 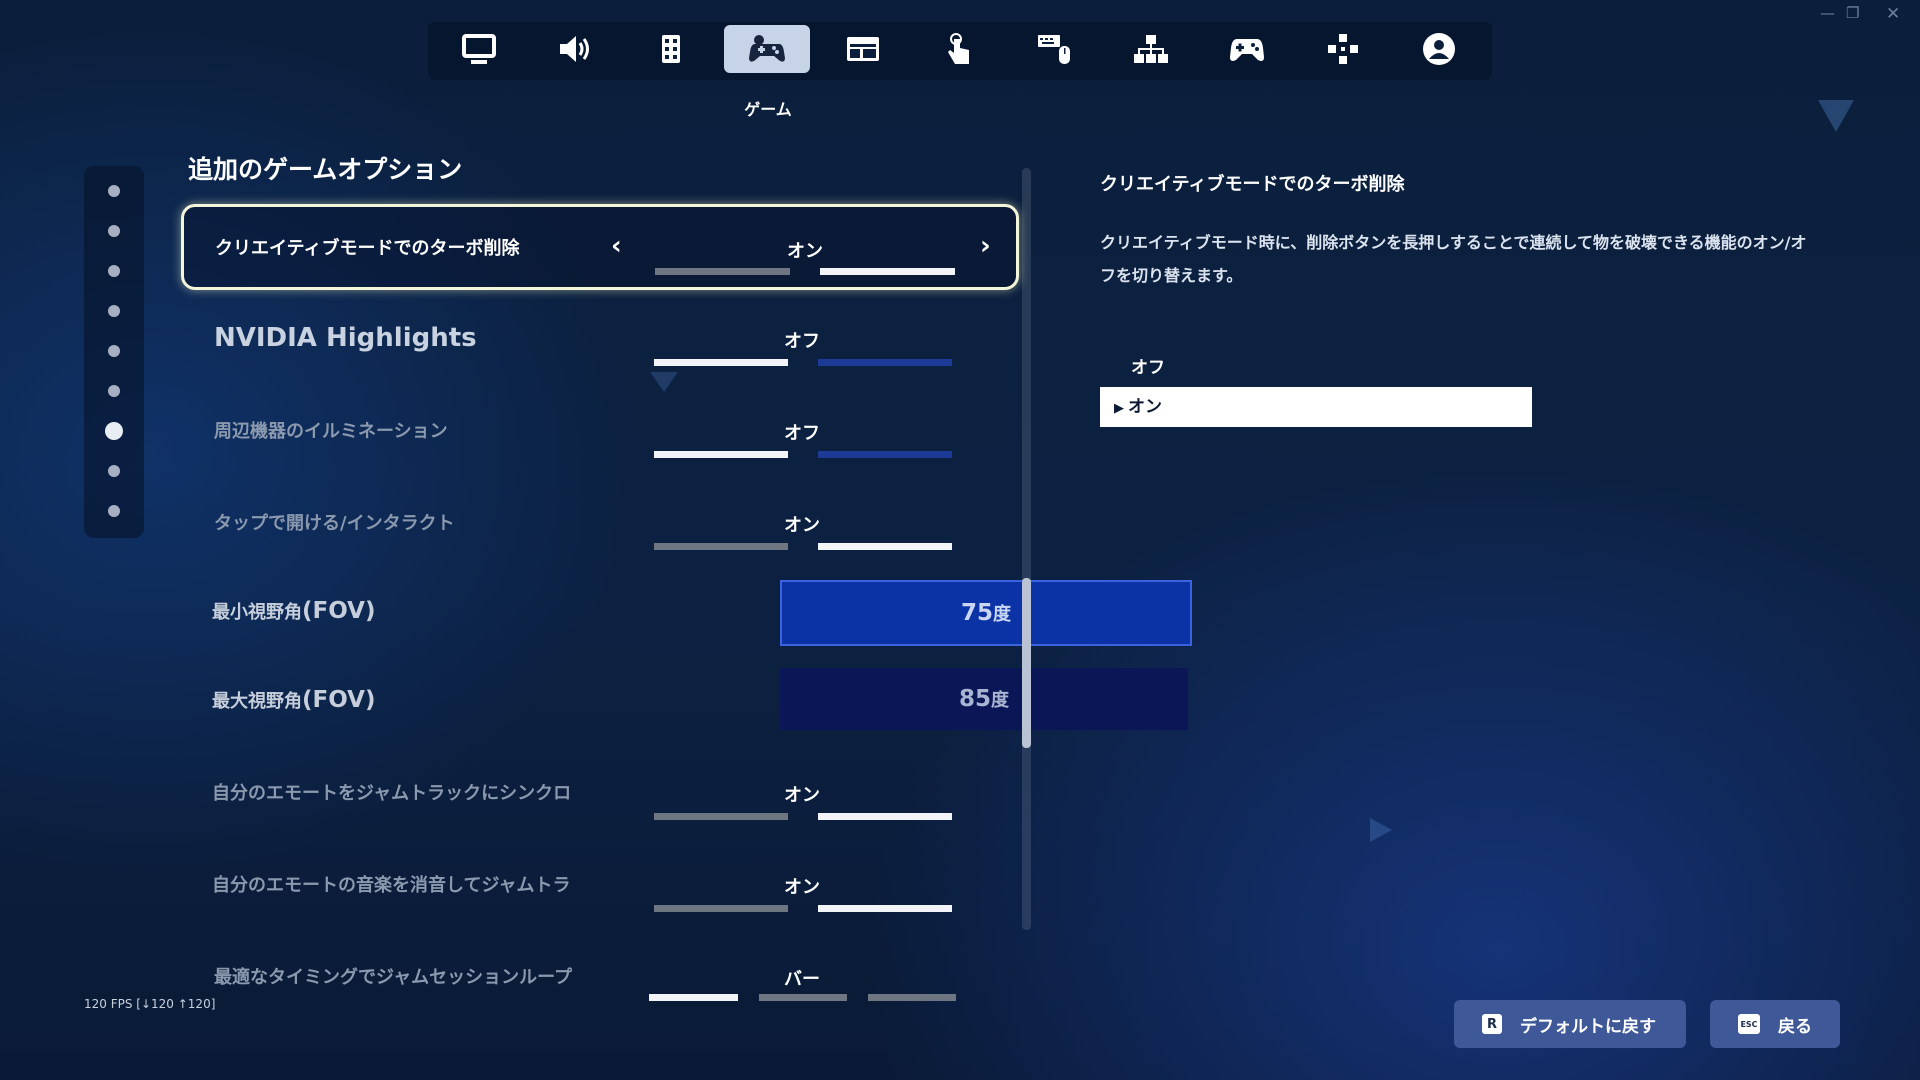 I want to click on nav-account-card-button, so click(x=863, y=49).